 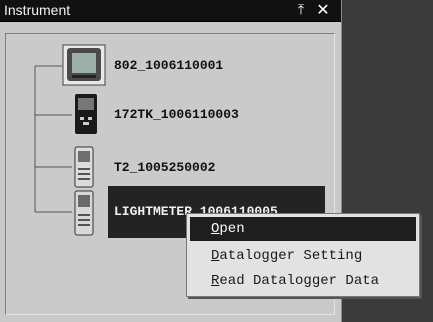 What do you see at coordinates (165, 167) in the screenshot?
I see `tree-item-label: T2_1005250002` at bounding box center [165, 167].